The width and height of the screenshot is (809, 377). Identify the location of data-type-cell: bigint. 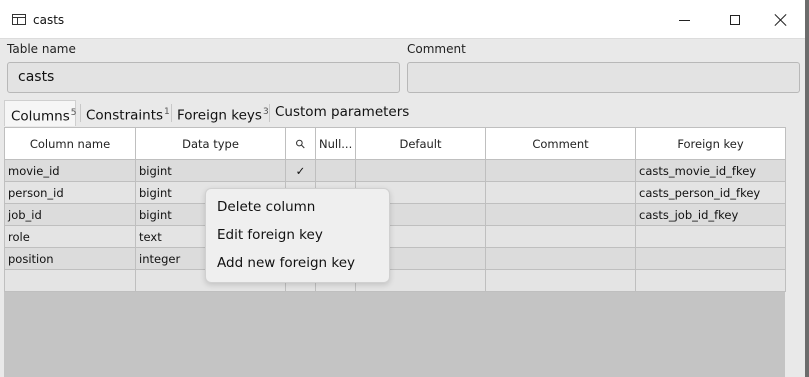
(210, 170).